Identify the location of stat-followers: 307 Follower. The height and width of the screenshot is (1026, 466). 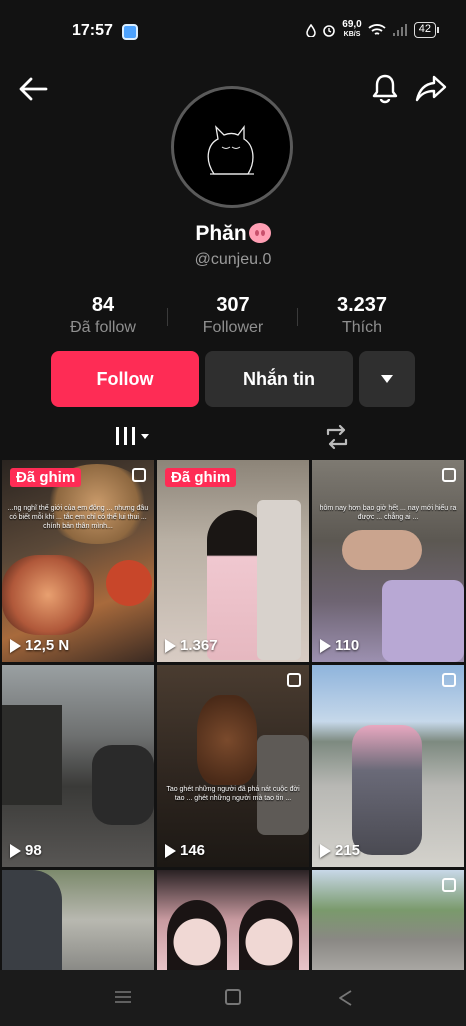
(233, 315).